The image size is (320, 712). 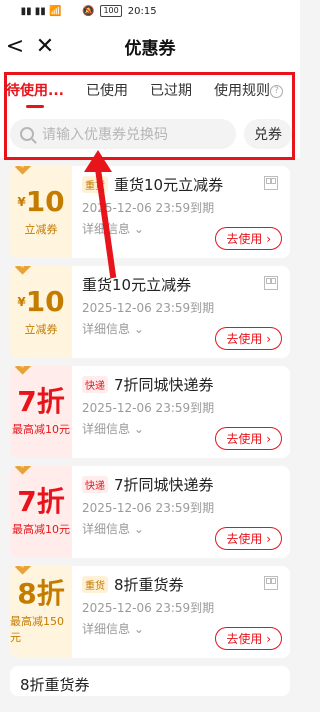 What do you see at coordinates (95, 584) in the screenshot?
I see `coupon-tag: 重货` at bounding box center [95, 584].